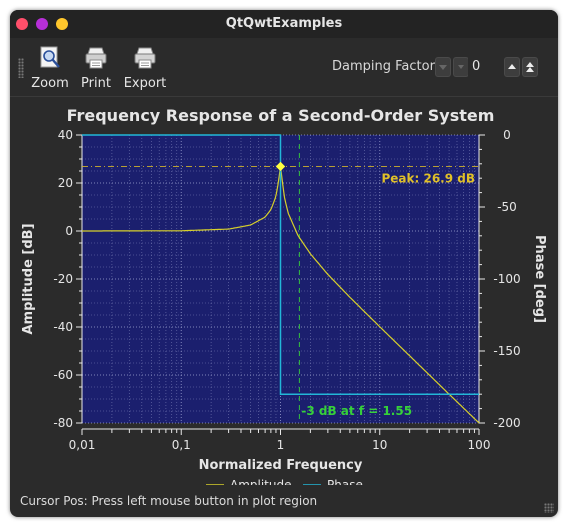  Describe the element at coordinates (28, 278) in the screenshot. I see `y-axis-title: Amplitude [dB]` at that location.